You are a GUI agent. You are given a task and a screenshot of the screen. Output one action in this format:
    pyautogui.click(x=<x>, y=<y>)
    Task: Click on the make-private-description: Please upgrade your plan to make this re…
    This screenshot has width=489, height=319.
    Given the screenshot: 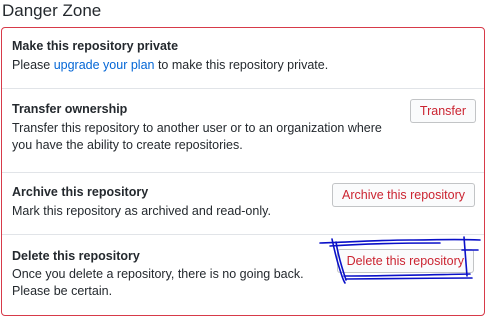 What is the action you would take?
    pyautogui.click(x=207, y=65)
    